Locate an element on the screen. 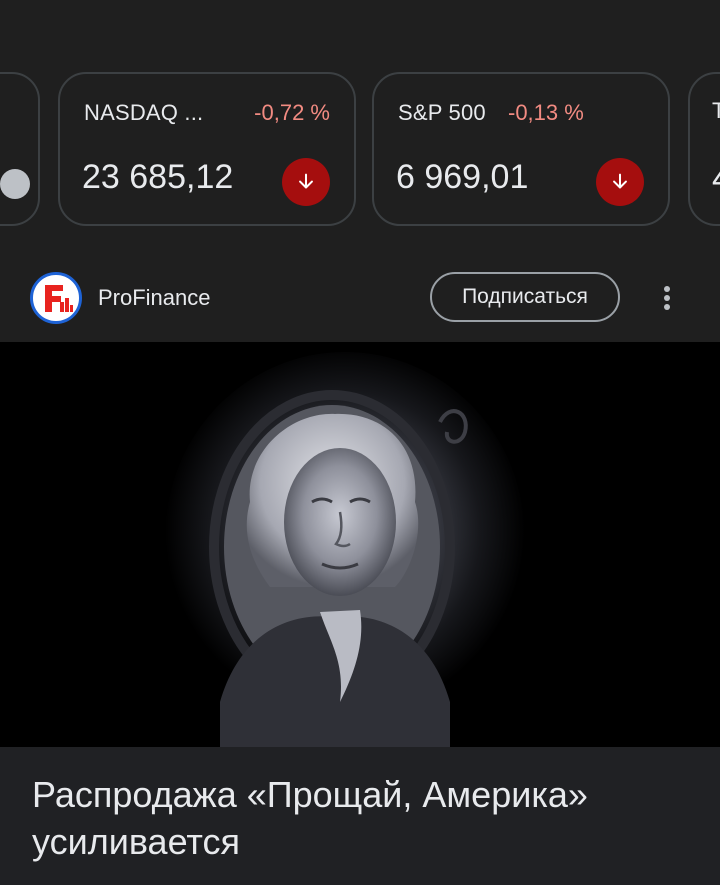 This screenshot has width=720, height=885. more-options-icon is located at coordinates (667, 298).